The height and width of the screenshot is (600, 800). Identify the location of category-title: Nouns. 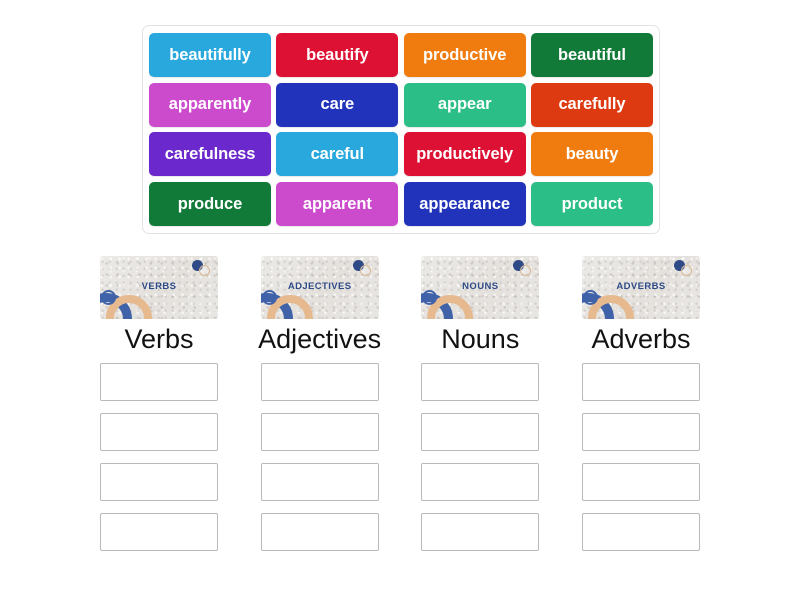
(480, 339).